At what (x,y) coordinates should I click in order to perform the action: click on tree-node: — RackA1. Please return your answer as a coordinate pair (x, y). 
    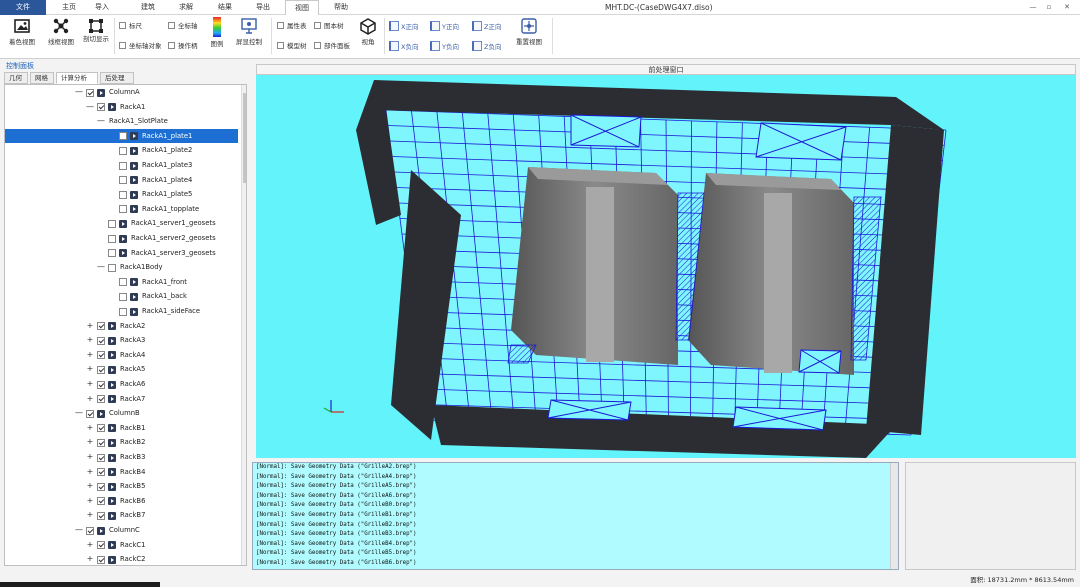
    Looking at the image, I should click on (121, 107).